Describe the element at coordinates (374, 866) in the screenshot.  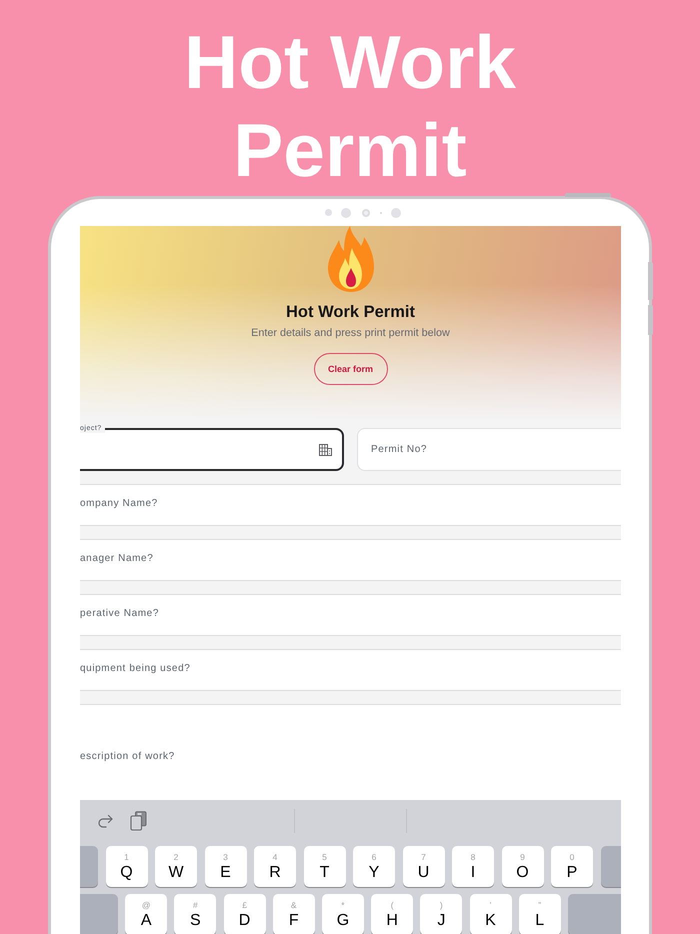
I see `keyboard-key: 6 Y` at that location.